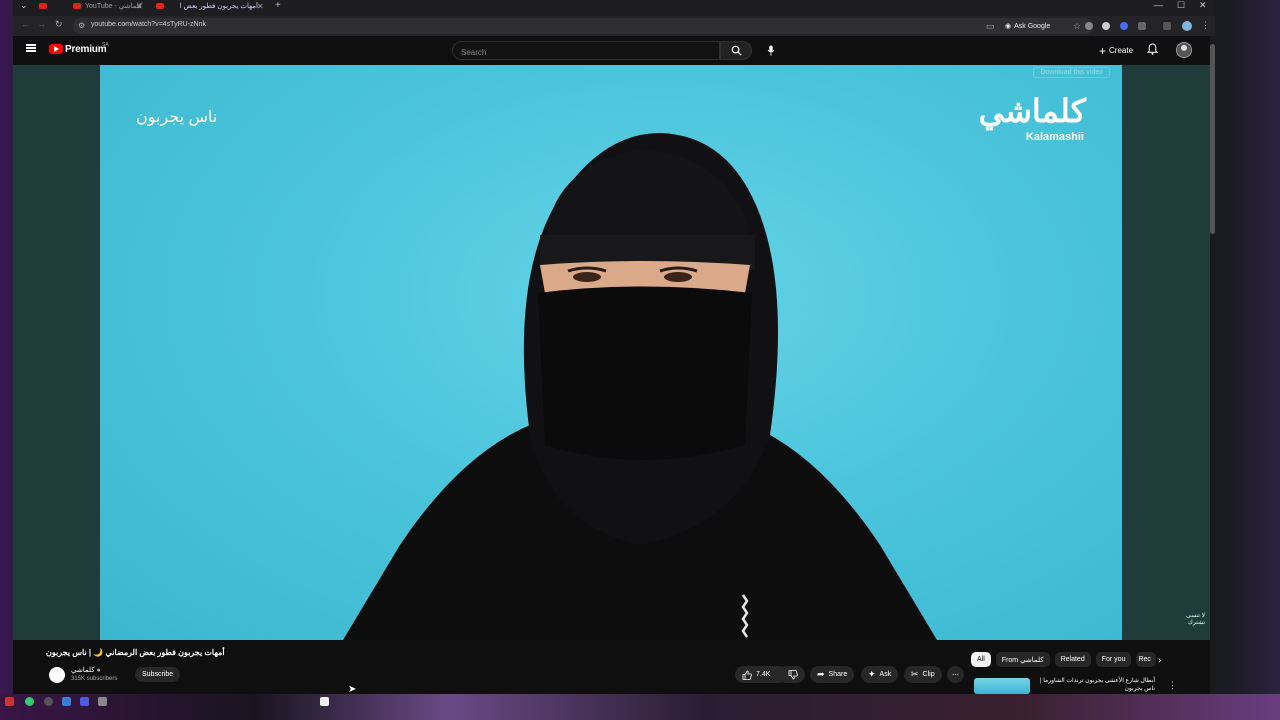 This screenshot has height=720, width=1280. Describe the element at coordinates (1113, 659) in the screenshot. I see `chip-for-you: For you` at that location.